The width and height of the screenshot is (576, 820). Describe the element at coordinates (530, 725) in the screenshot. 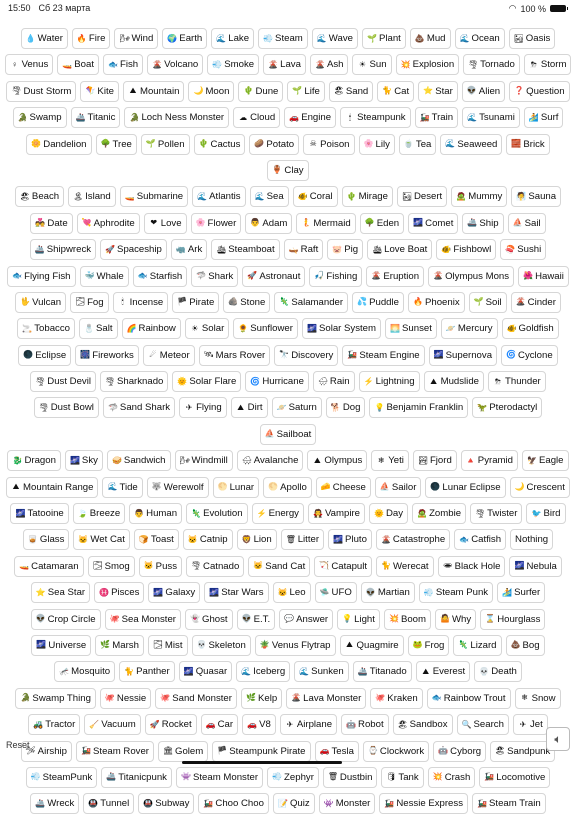

I see `element-chip-jet: ✈ Jet` at that location.